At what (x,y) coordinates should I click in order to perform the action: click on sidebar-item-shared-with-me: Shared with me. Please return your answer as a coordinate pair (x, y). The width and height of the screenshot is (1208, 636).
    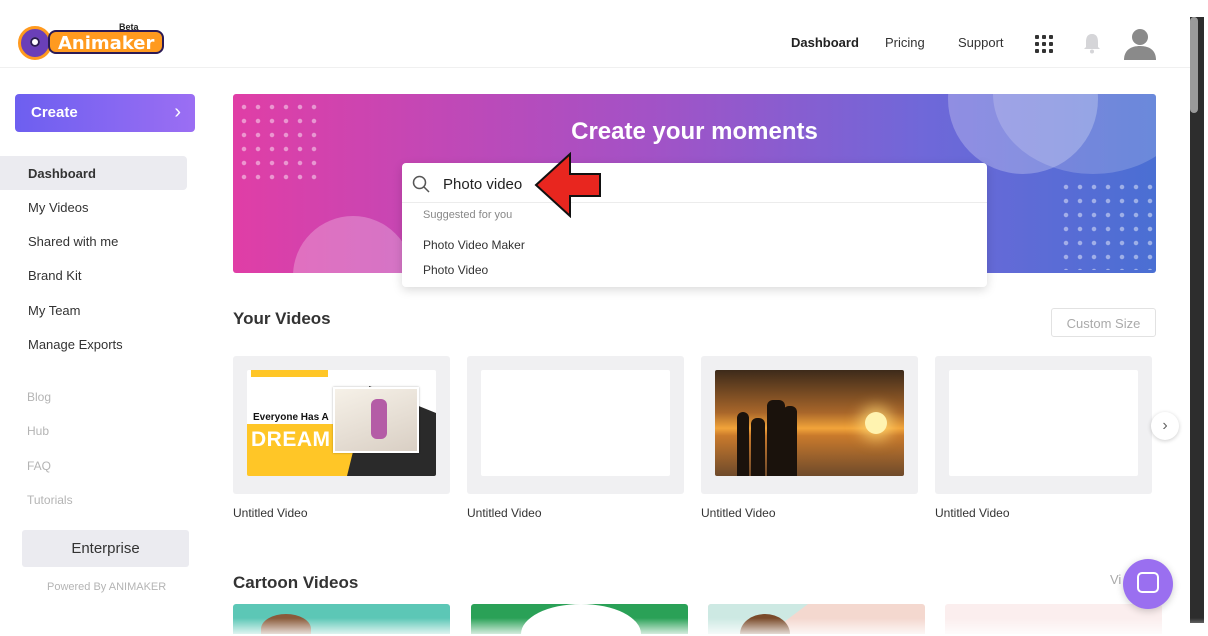
    Looking at the image, I should click on (93, 241).